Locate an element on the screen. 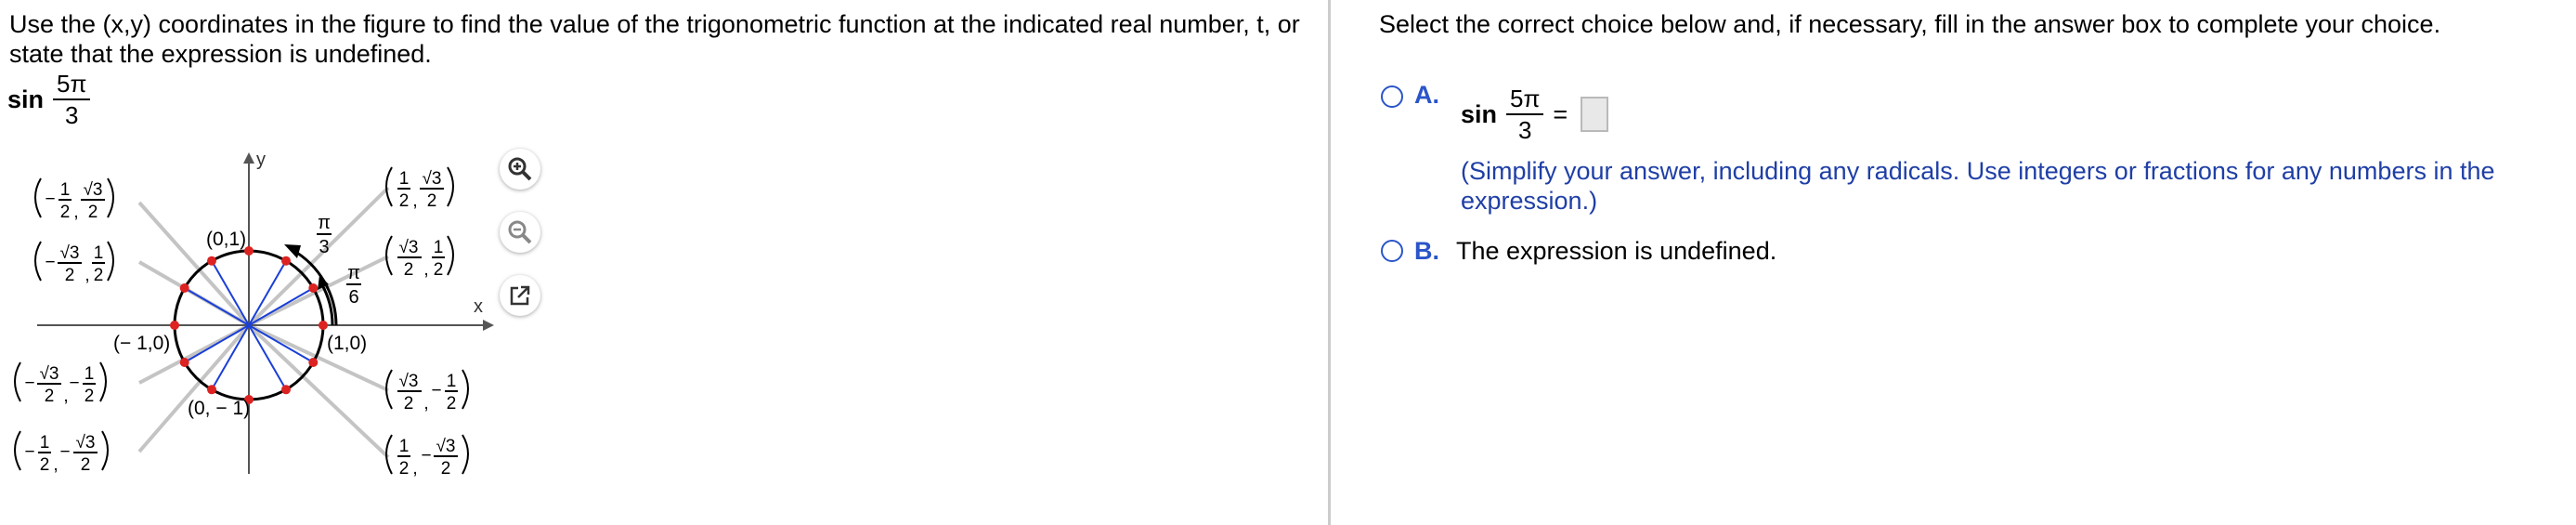 This screenshot has width=2576, height=525. label-pi-6-den: 6 is located at coordinates (353, 297).